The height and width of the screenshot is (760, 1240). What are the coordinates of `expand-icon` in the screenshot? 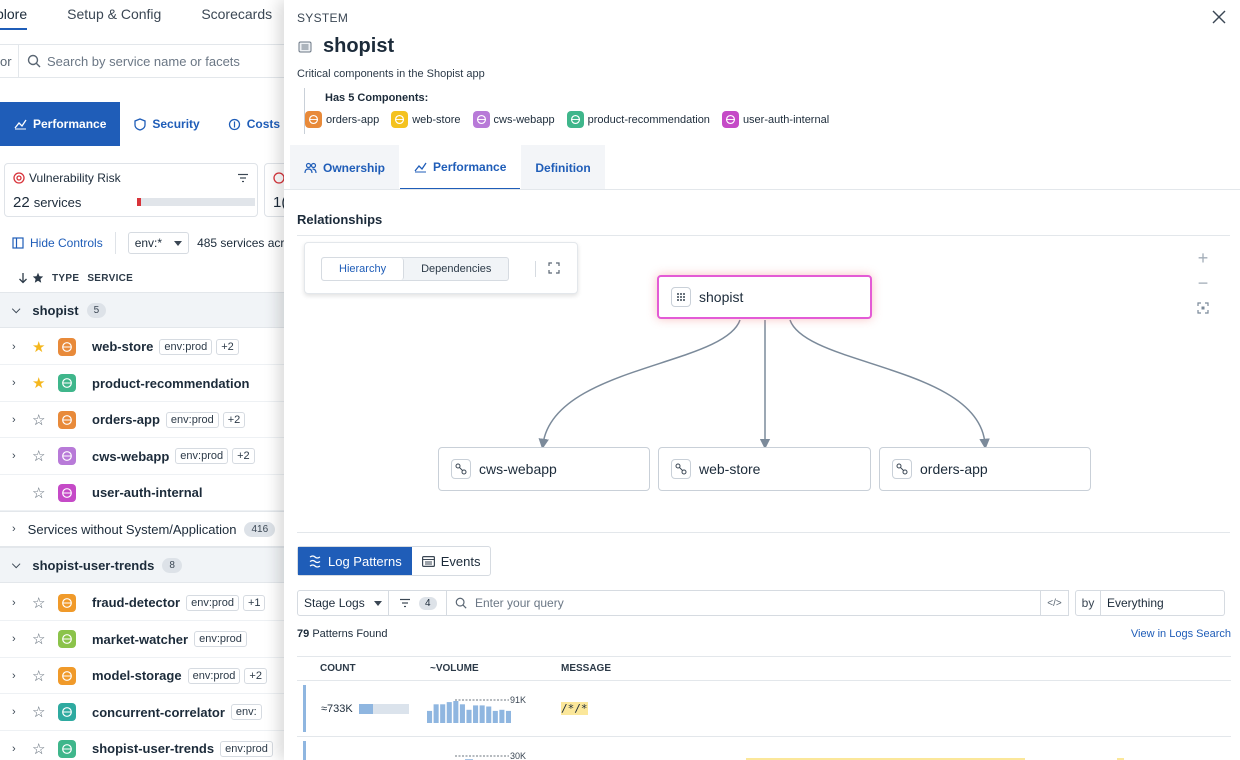 It's located at (554, 268).